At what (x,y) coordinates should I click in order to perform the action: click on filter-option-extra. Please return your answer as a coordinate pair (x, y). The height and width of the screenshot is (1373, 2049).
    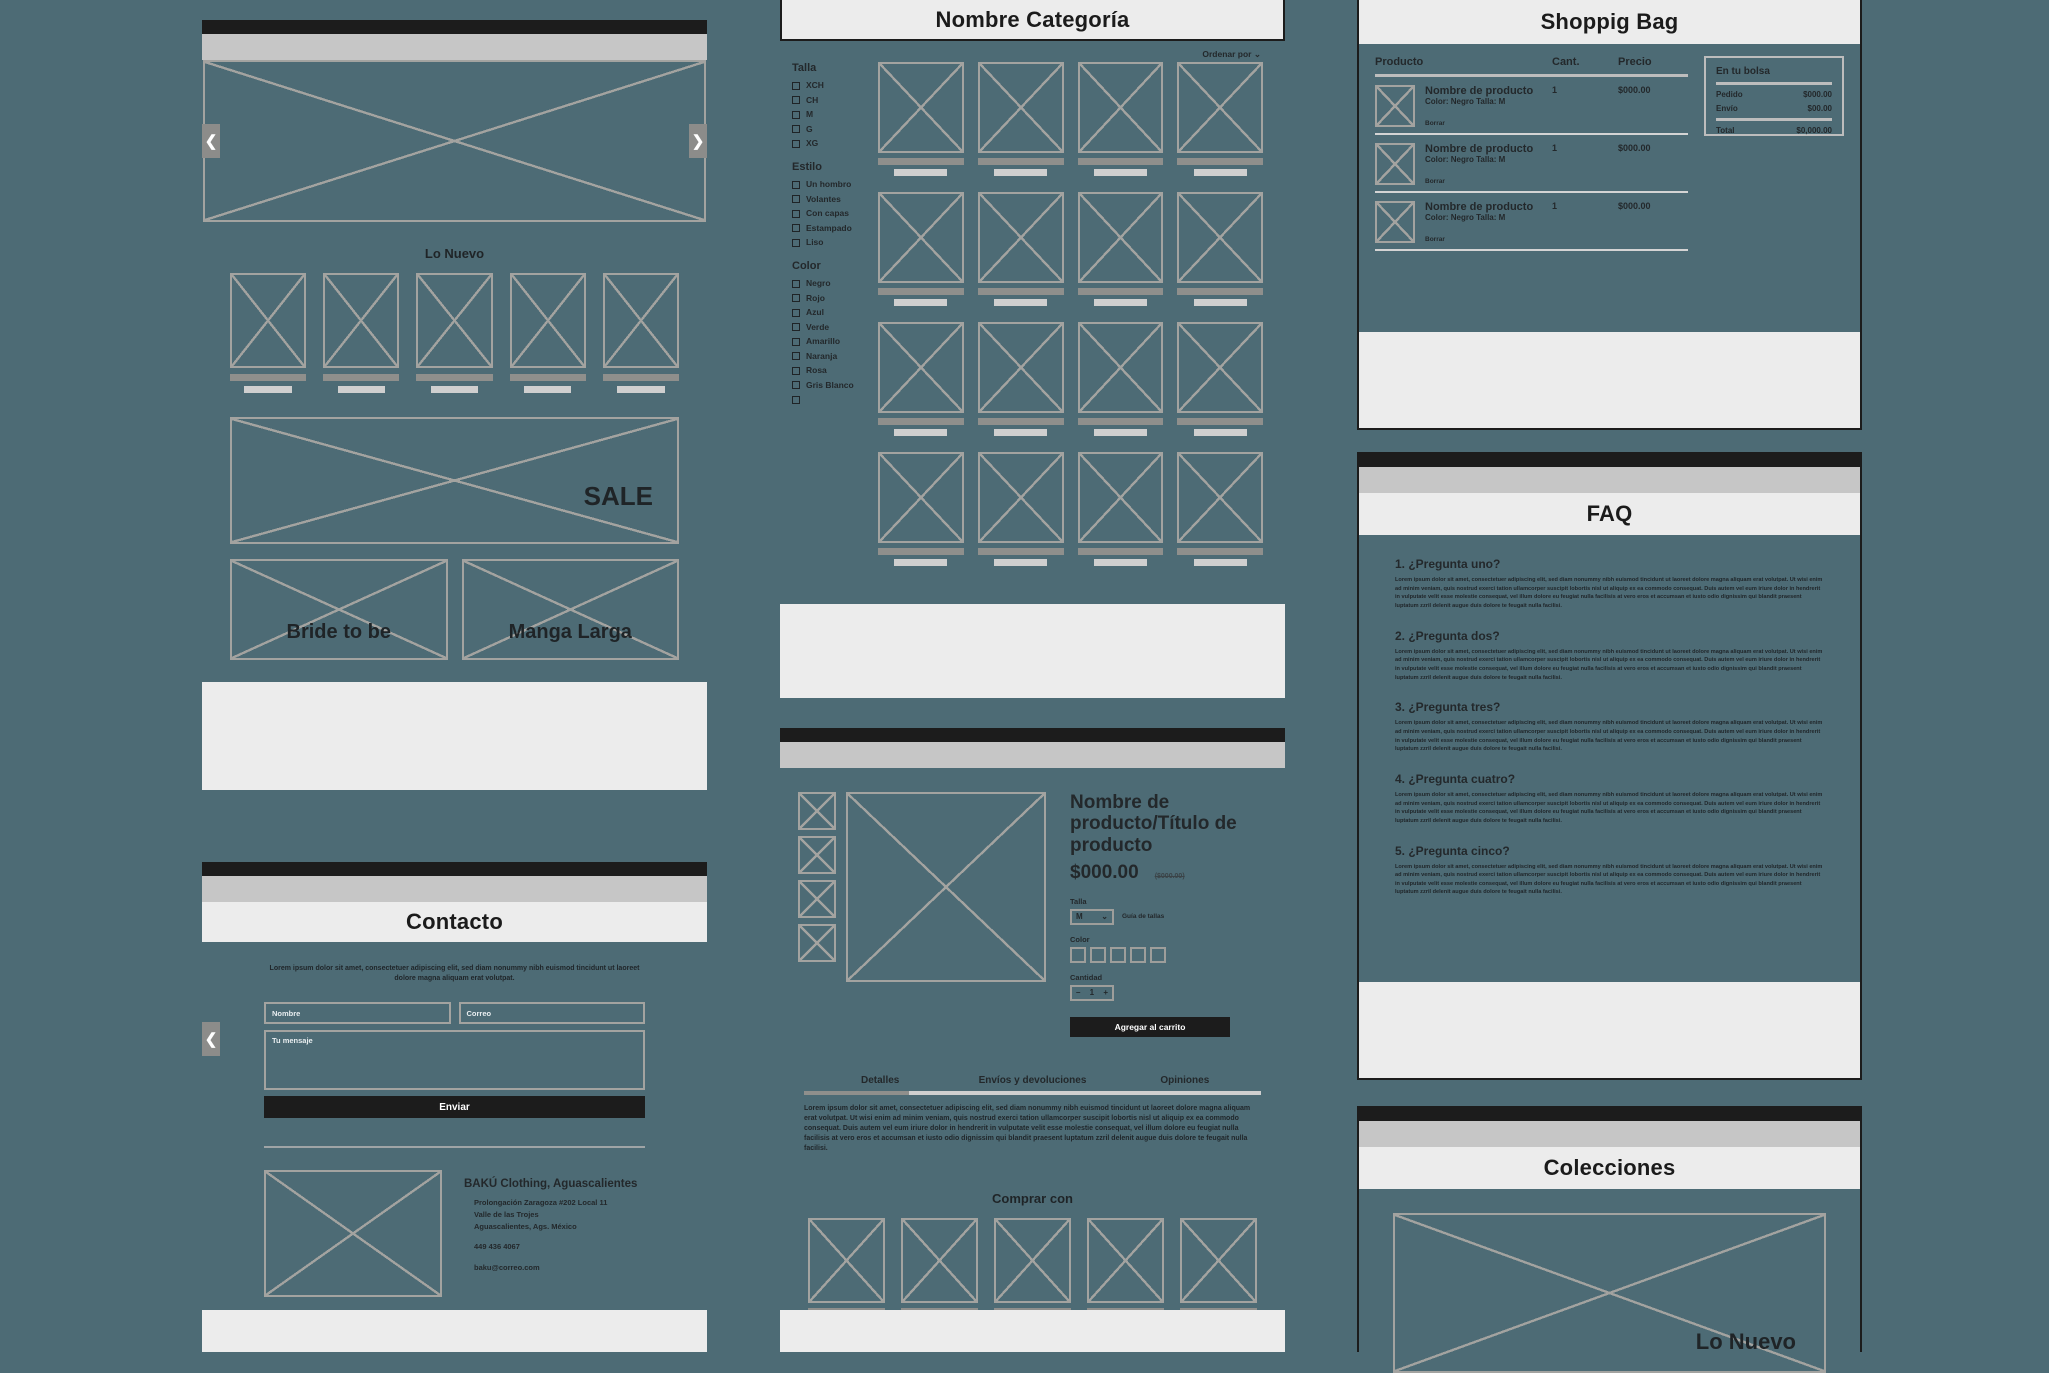
    Looking at the image, I should click on (828, 399).